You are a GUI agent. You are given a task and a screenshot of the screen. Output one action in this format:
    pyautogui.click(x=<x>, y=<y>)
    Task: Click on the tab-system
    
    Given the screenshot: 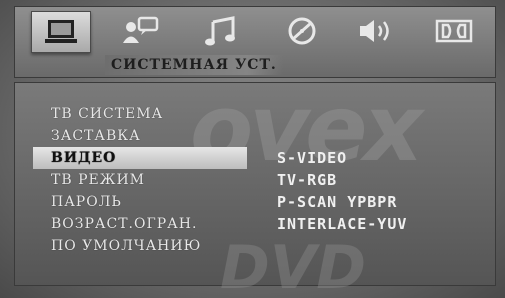 What is the action you would take?
    pyautogui.click(x=61, y=32)
    